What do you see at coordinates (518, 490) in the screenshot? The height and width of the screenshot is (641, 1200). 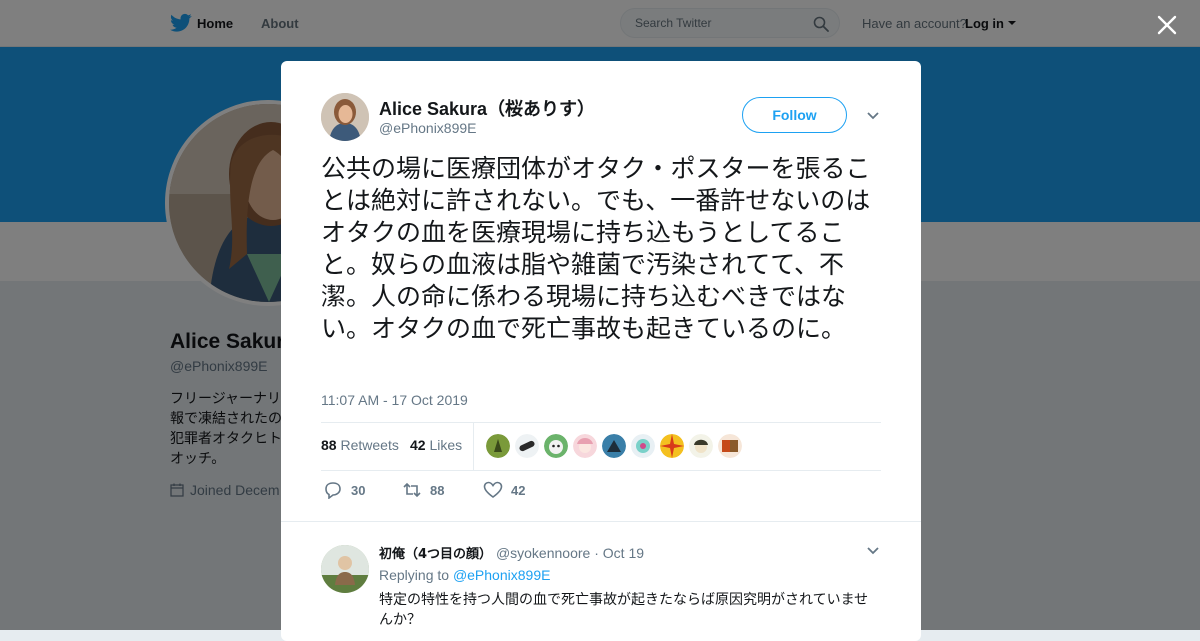 I see `like-count: 42` at bounding box center [518, 490].